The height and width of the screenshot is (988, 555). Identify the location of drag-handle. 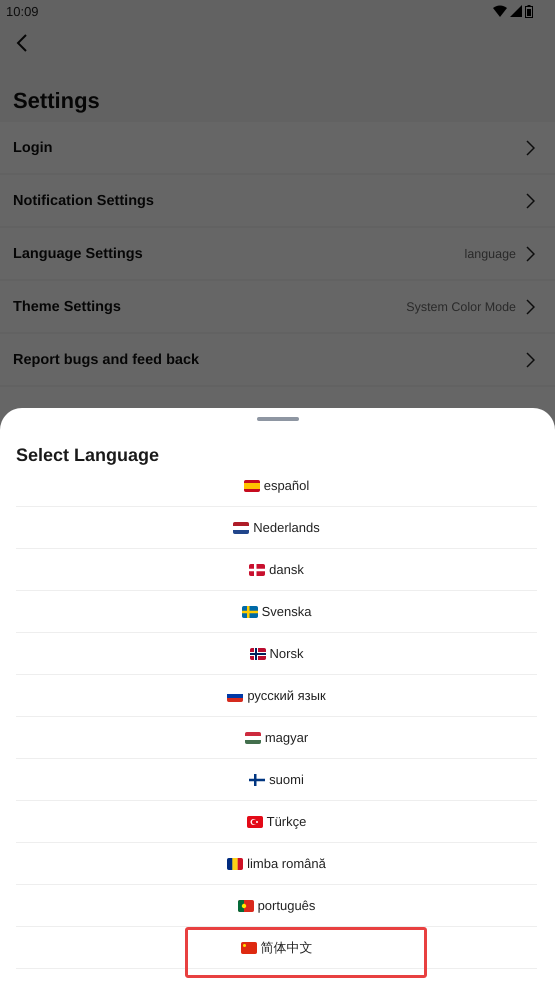
(277, 419).